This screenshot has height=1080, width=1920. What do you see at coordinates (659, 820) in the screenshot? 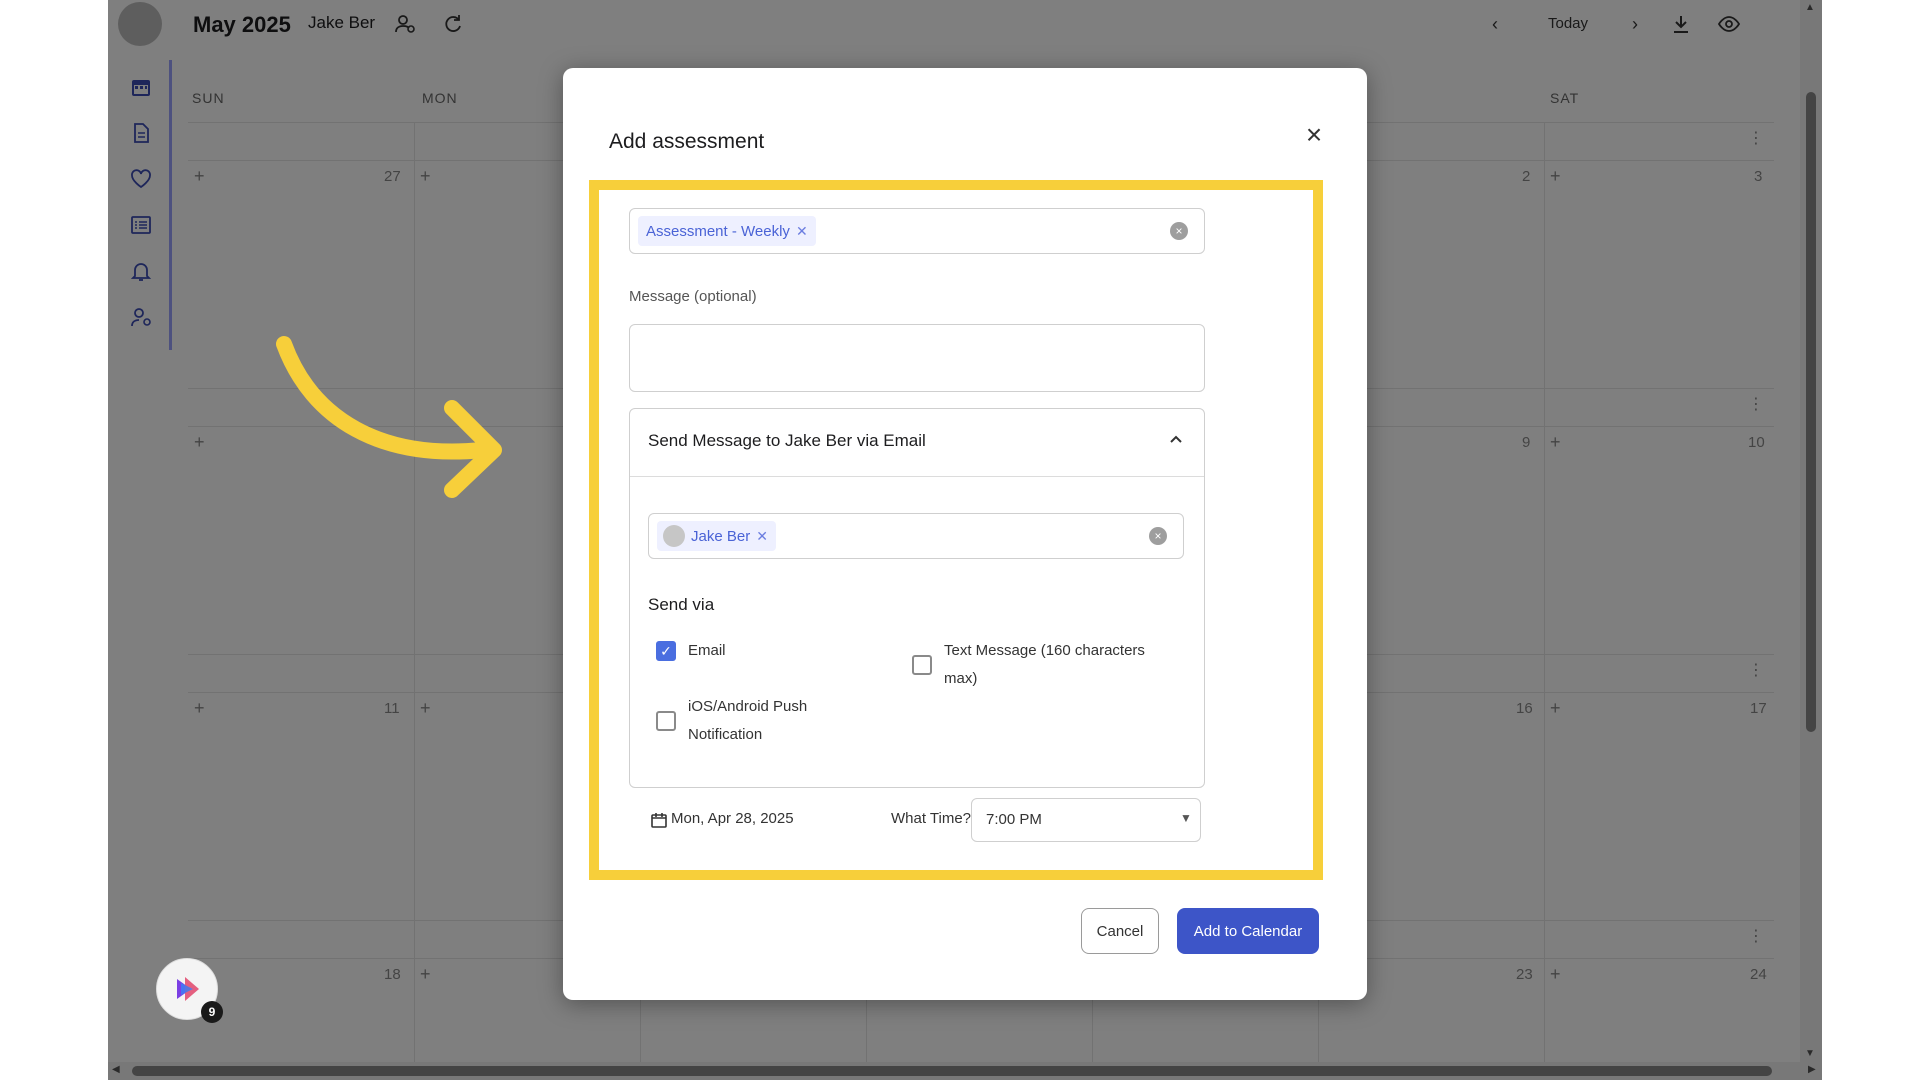
I see `calendar-icon` at bounding box center [659, 820].